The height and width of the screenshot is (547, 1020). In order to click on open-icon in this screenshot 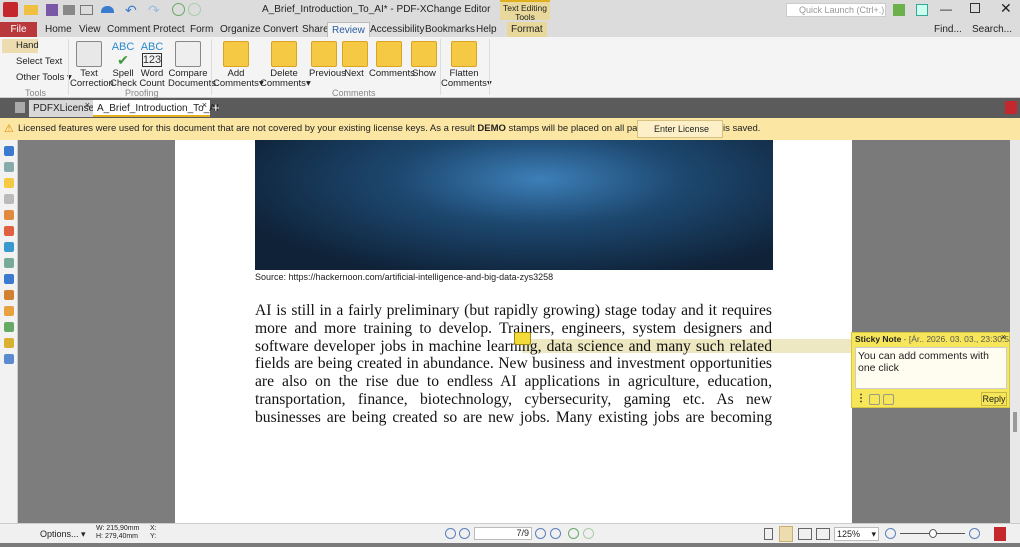, I will do `click(31, 10)`.